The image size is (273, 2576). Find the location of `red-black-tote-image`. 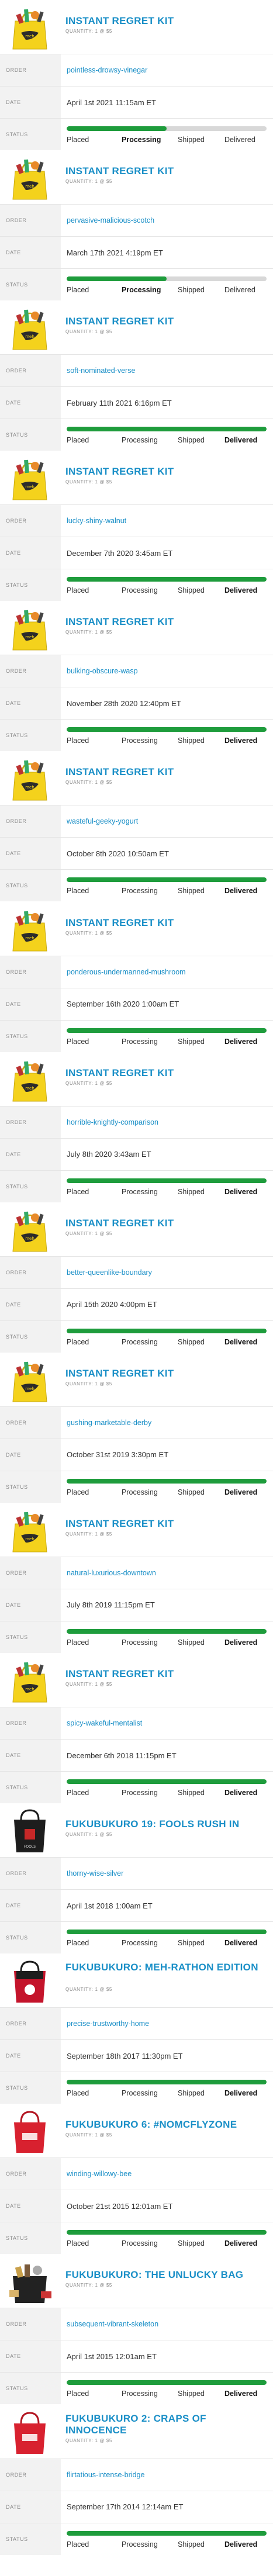

red-black-tote-image is located at coordinates (30, 1981).